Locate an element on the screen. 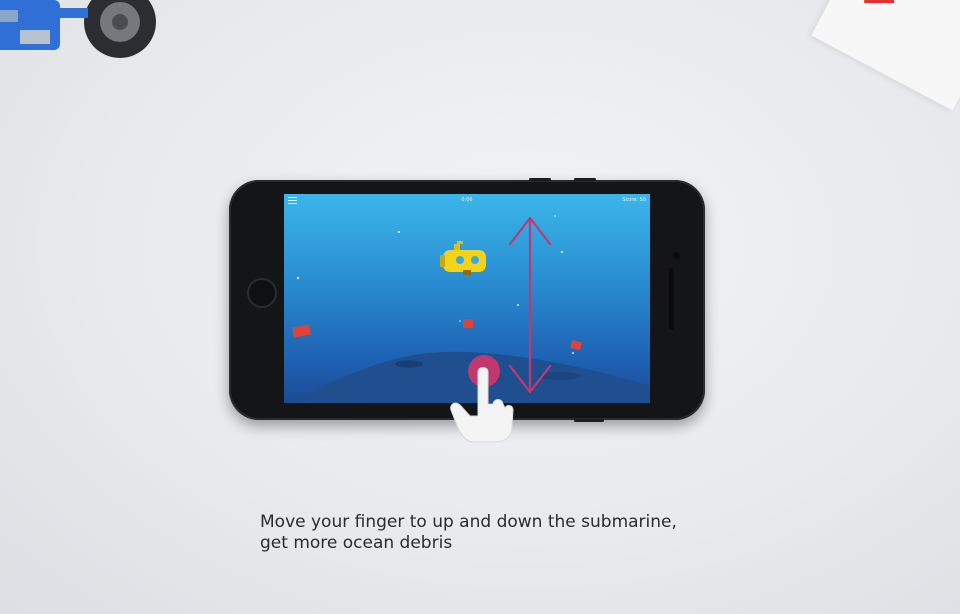 This screenshot has height=614, width=960. caption-line-2: get more ocean debris is located at coordinates (356, 543).